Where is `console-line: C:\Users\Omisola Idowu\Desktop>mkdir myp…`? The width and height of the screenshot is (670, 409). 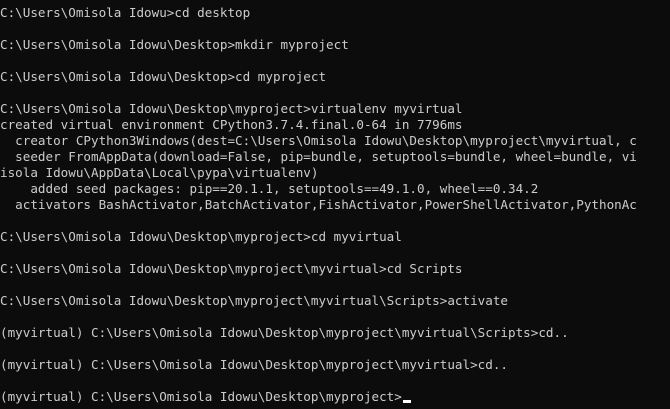
console-line: C:\Users\Omisola Idowu\Desktop>mkdir myp… is located at coordinates (174, 44).